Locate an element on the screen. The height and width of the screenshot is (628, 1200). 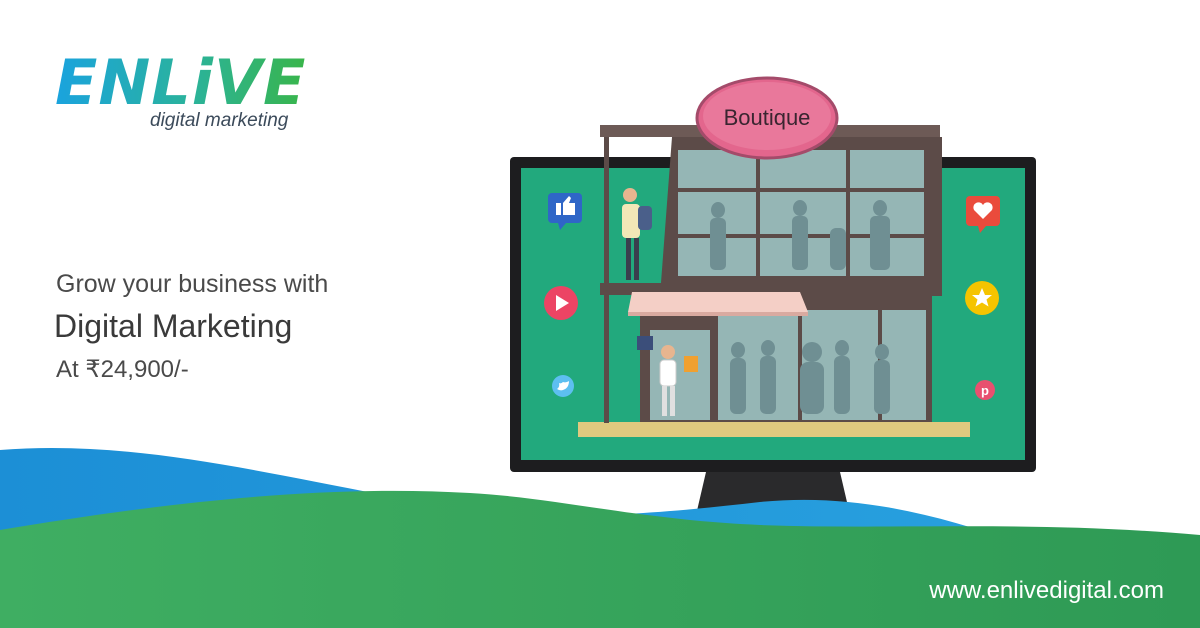
boutique-sign-label: Boutique is located at coordinates (767, 117).